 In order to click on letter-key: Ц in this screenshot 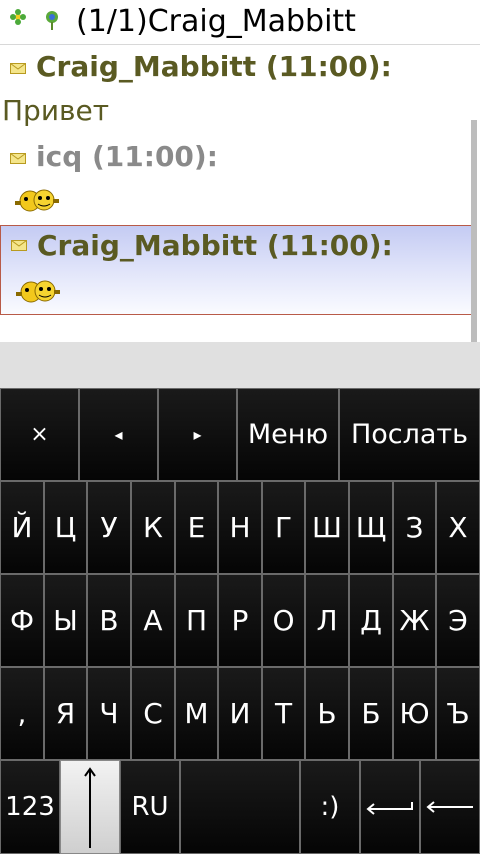, I will do `click(65, 527)`.